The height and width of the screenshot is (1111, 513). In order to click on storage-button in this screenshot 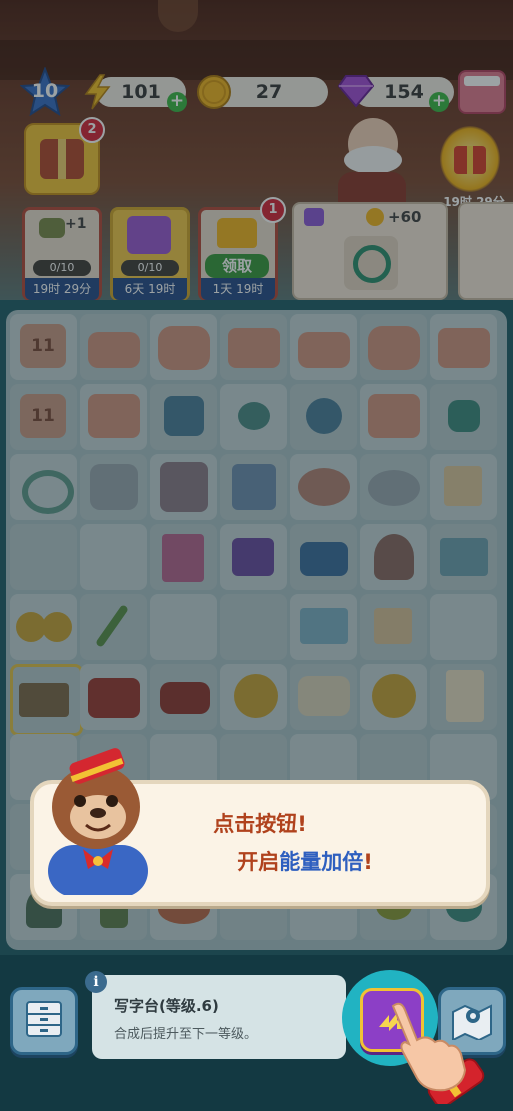, I will do `click(44, 1021)`.